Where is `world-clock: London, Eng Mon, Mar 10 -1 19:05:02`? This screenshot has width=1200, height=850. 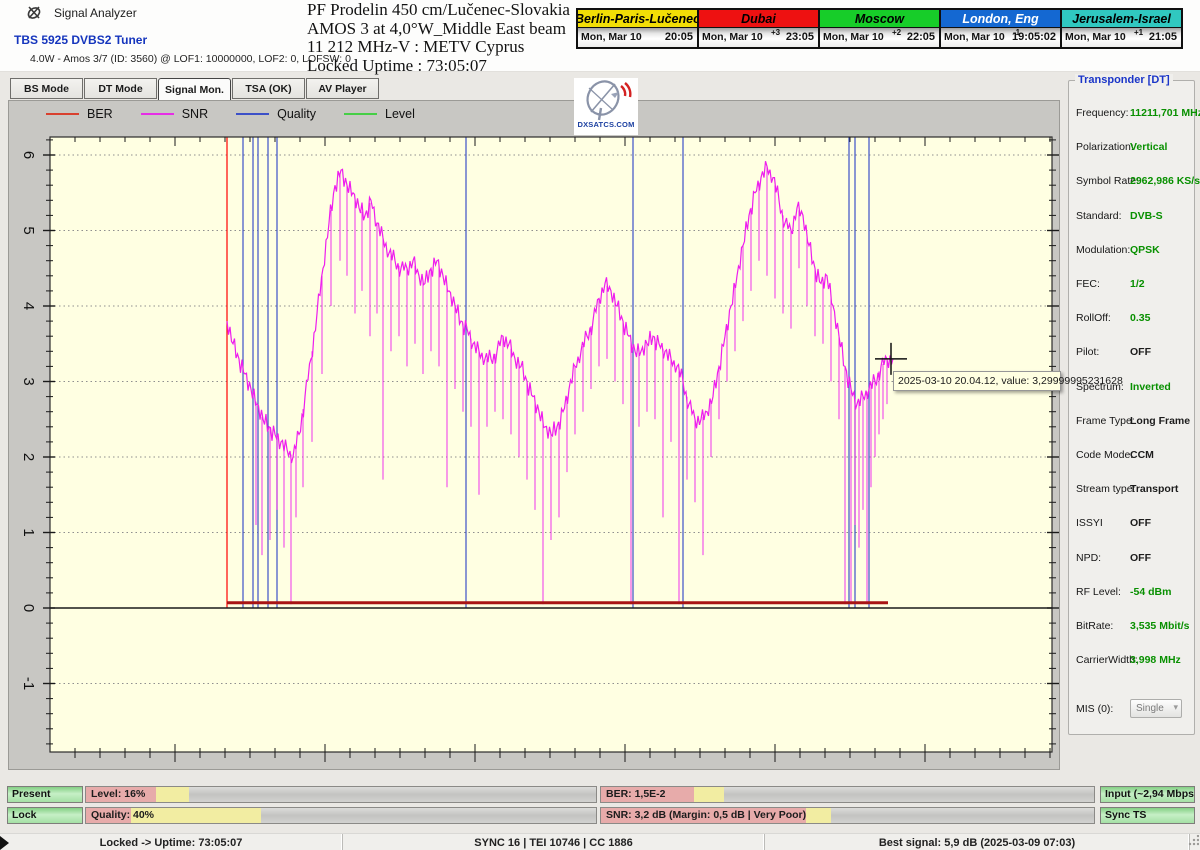 world-clock: London, Eng Mon, Mar 10 -1 19:05:02 is located at coordinates (1000, 28).